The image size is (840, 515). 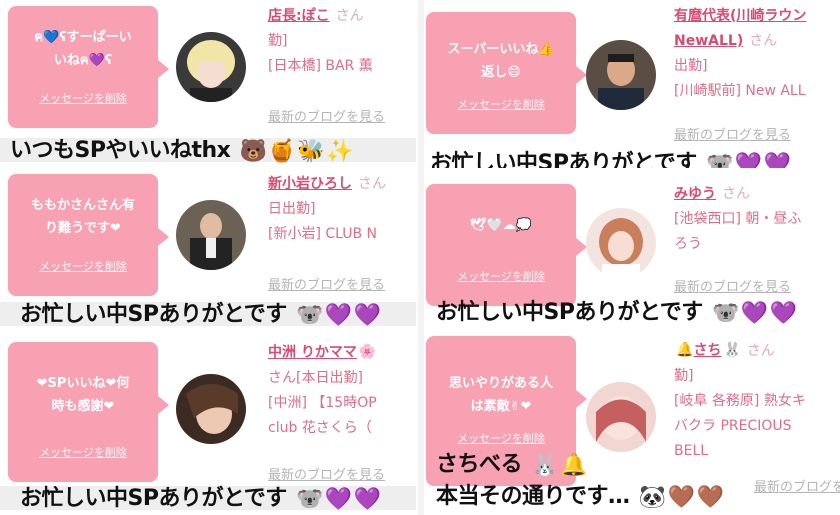 What do you see at coordinates (327, 209) in the screenshot?
I see `cast-info: 新小岩ひろし さん 日出勤] [新小岩] CLUB N` at bounding box center [327, 209].